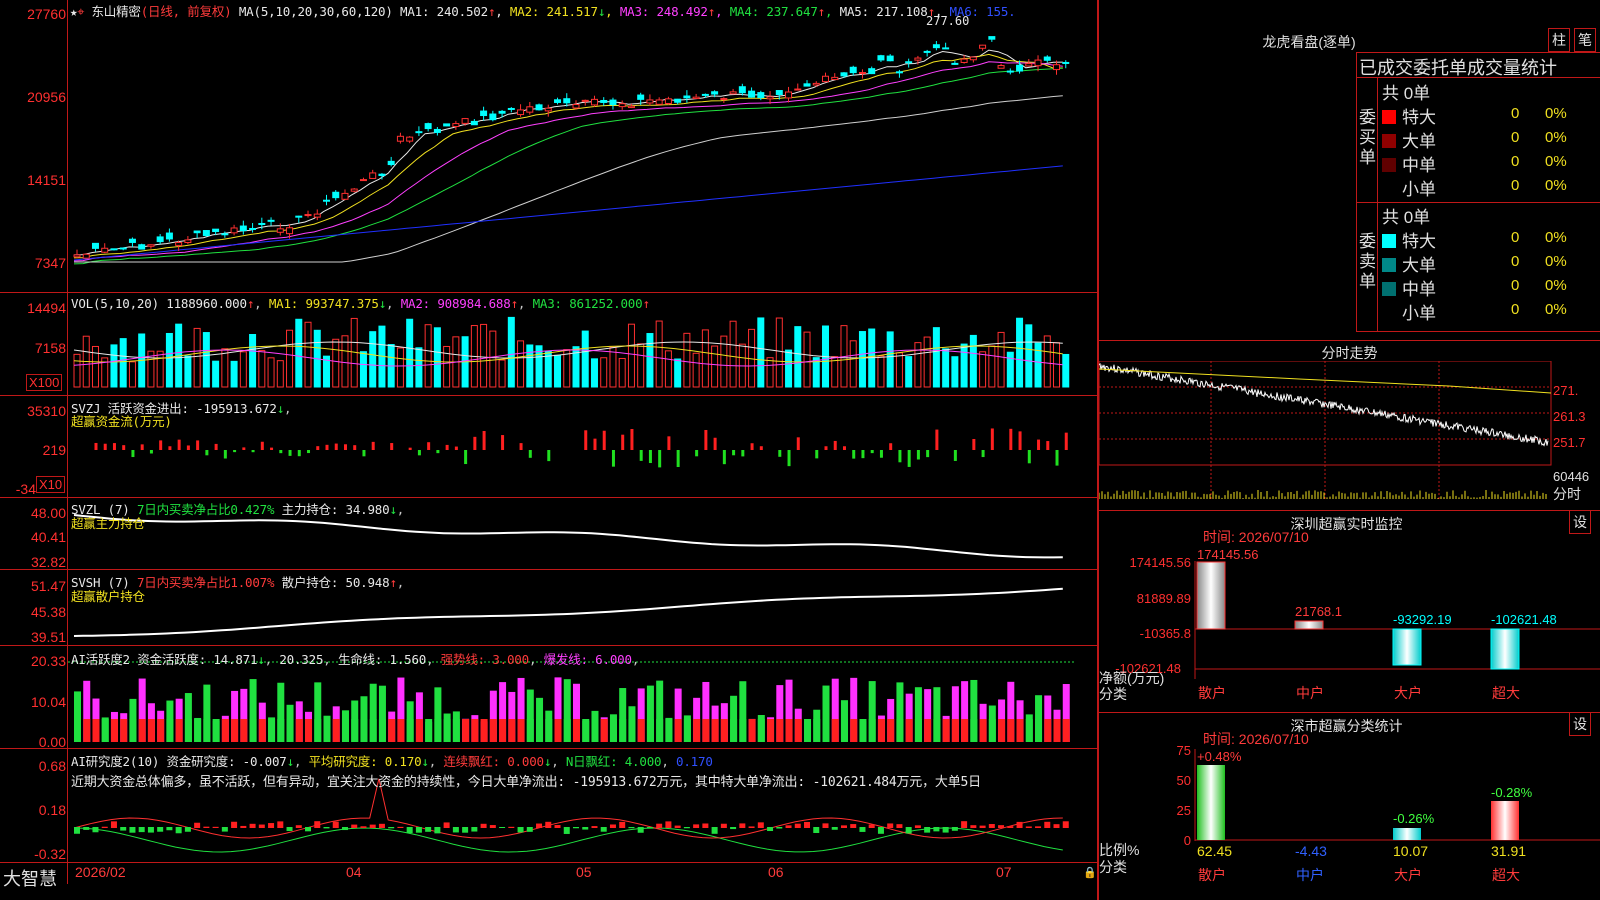 The height and width of the screenshot is (900, 1600). Describe the element at coordinates (44, 382) in the screenshot. I see `vol-unit-badge: X100` at that location.